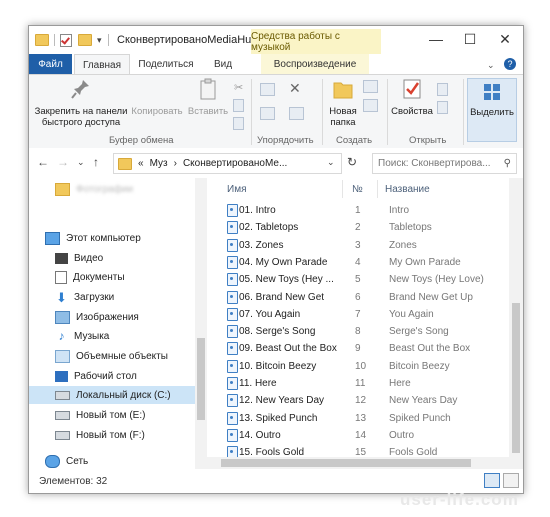  I want to click on pin-label: Закрепить на панели быстрого доступа, so click(81, 117).